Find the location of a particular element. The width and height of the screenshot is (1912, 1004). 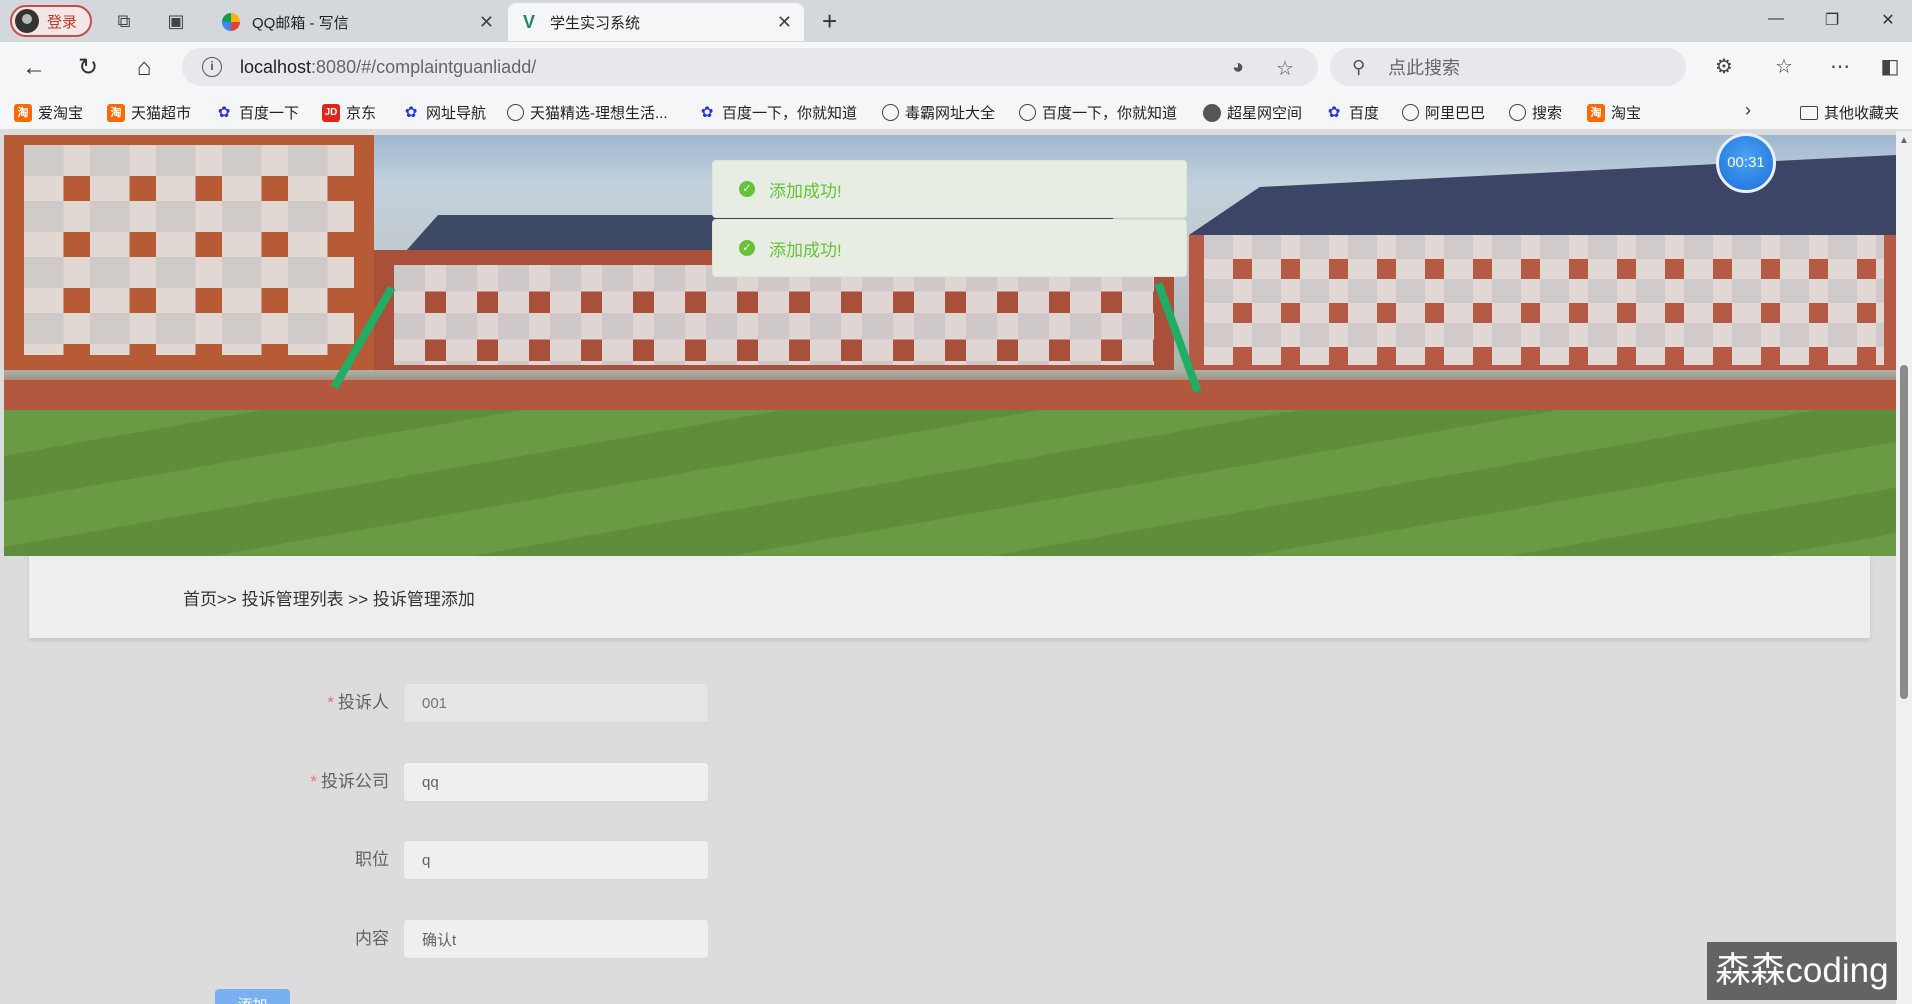

bookmark-item: 阿里巴巴 is located at coordinates (1443, 112).